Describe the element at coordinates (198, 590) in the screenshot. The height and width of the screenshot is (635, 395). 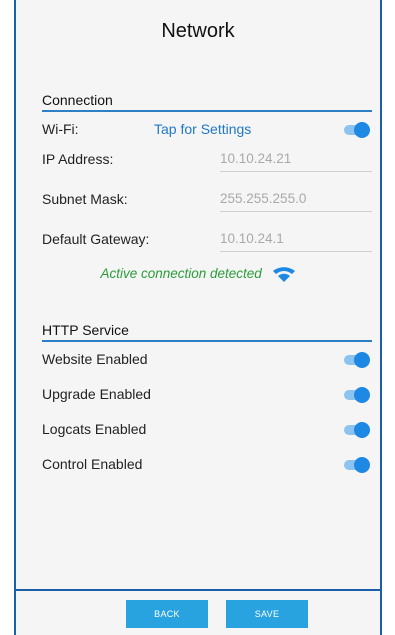
I see `footer-divider` at that location.